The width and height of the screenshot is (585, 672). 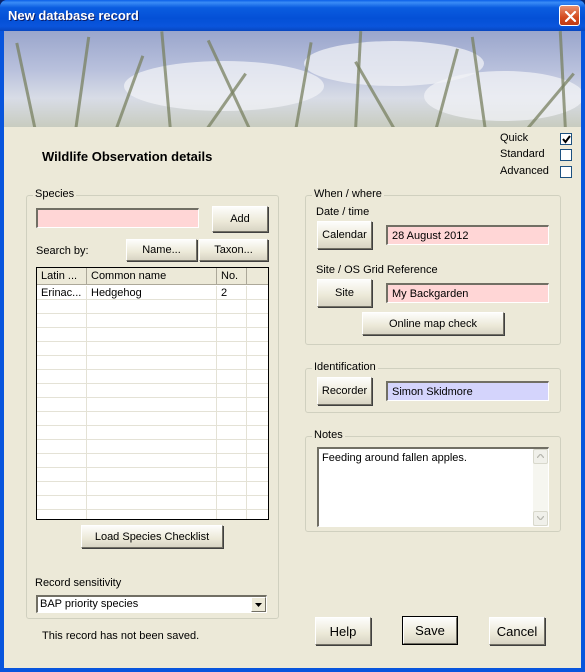 I want to click on online-map-check-button: Online map check, so click(x=433, y=323).